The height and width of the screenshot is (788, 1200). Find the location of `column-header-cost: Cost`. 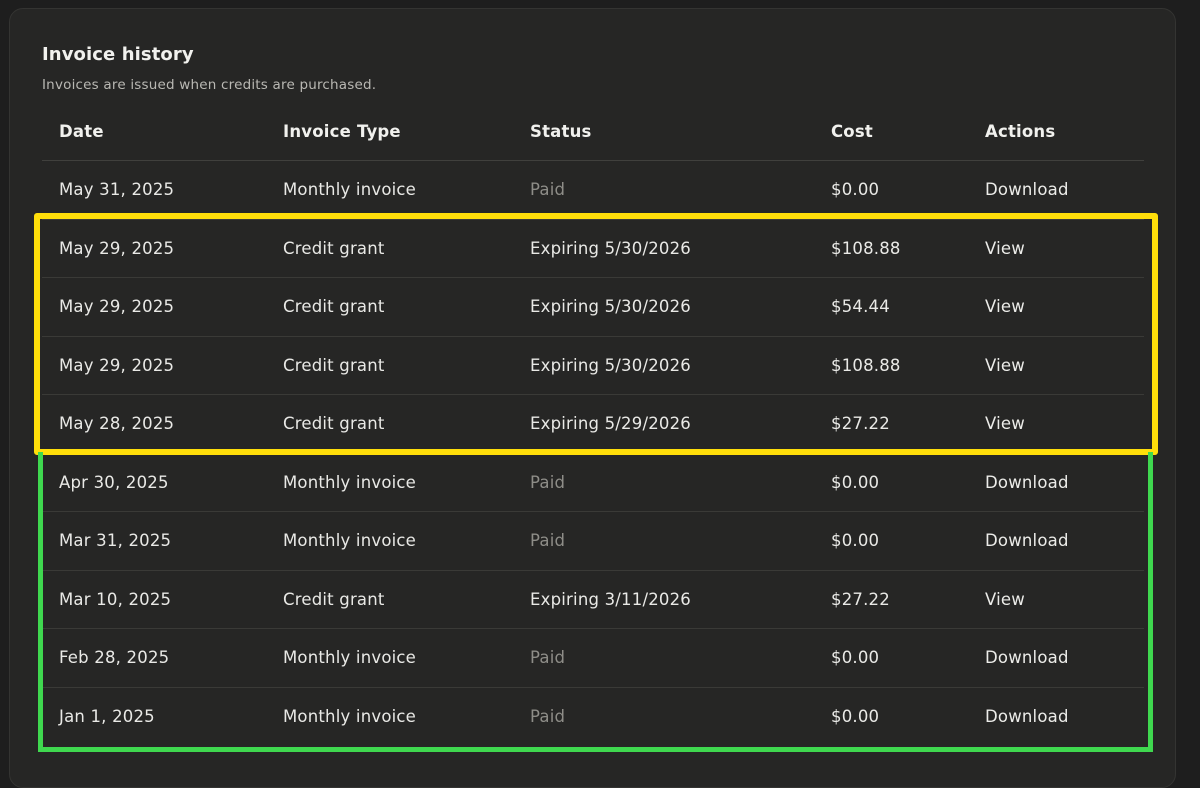

column-header-cost: Cost is located at coordinates (852, 131).